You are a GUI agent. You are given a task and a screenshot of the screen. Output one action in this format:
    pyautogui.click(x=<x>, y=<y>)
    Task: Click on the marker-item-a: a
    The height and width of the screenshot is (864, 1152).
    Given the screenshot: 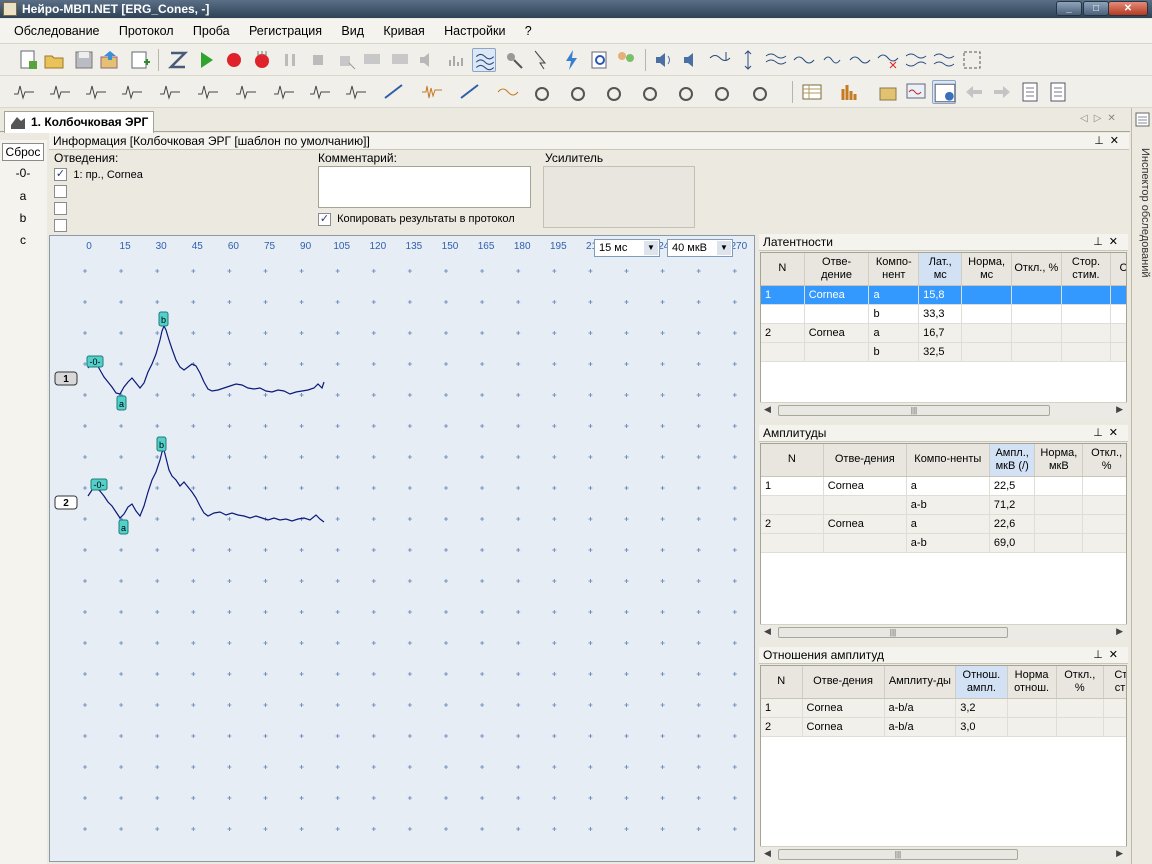 What is the action you would take?
    pyautogui.click(x=23, y=196)
    